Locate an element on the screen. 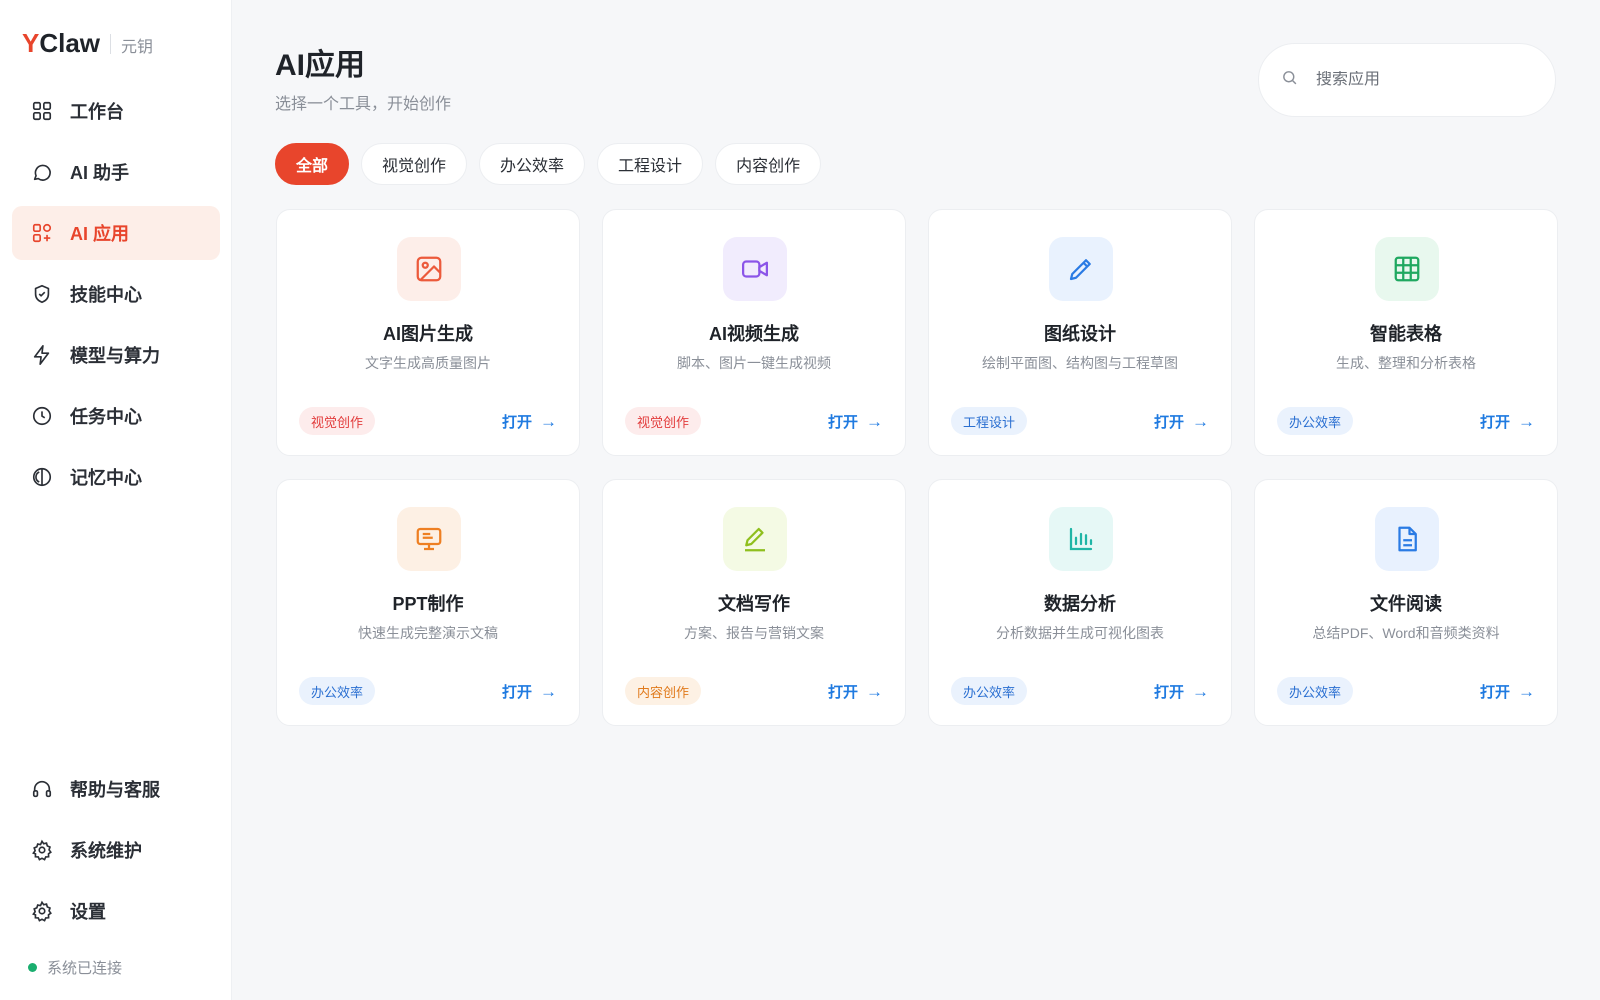 This screenshot has height=1000, width=1600. pen-line-icon is located at coordinates (755, 539).